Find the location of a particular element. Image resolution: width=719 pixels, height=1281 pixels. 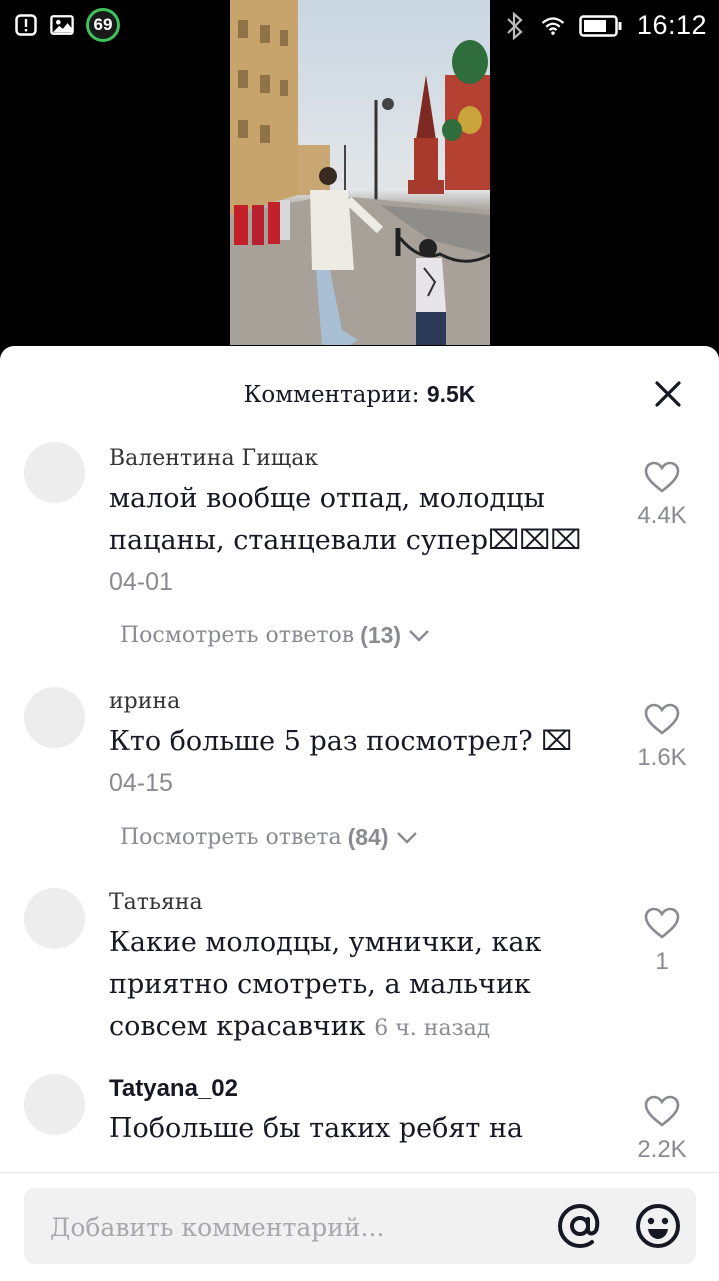

comment-date: 04-15 is located at coordinates (141, 783).